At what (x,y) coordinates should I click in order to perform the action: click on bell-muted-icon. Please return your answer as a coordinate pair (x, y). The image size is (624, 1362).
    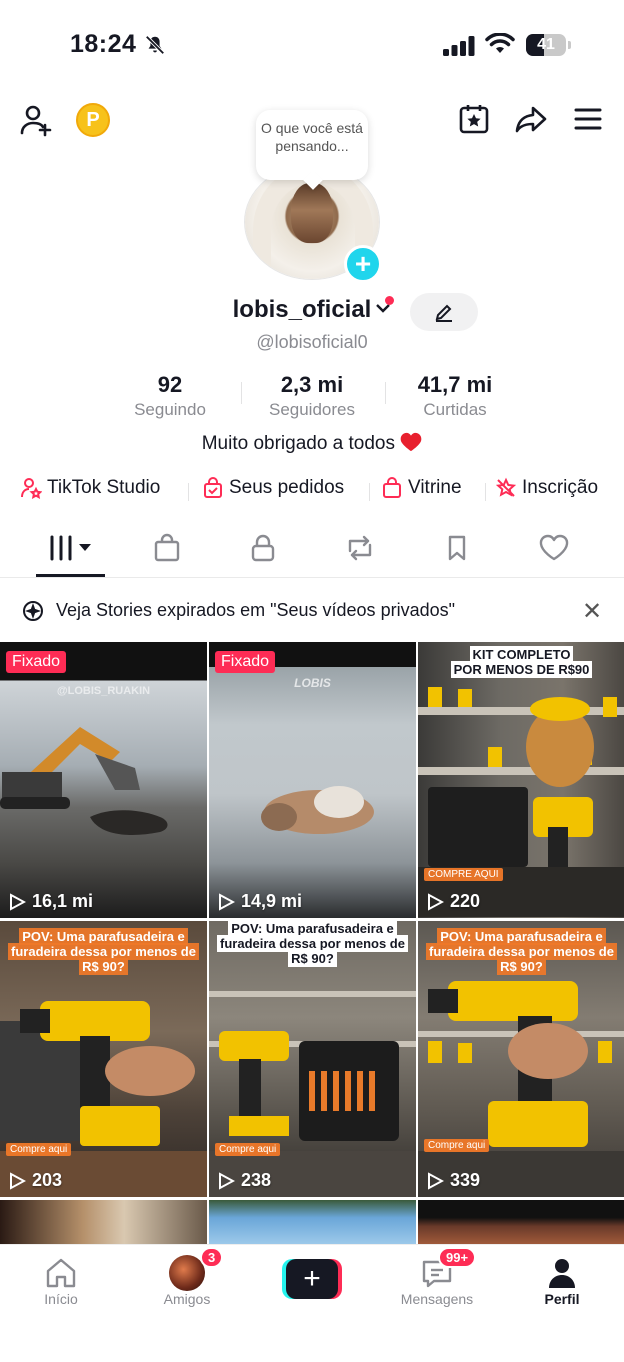
    Looking at the image, I should click on (155, 45).